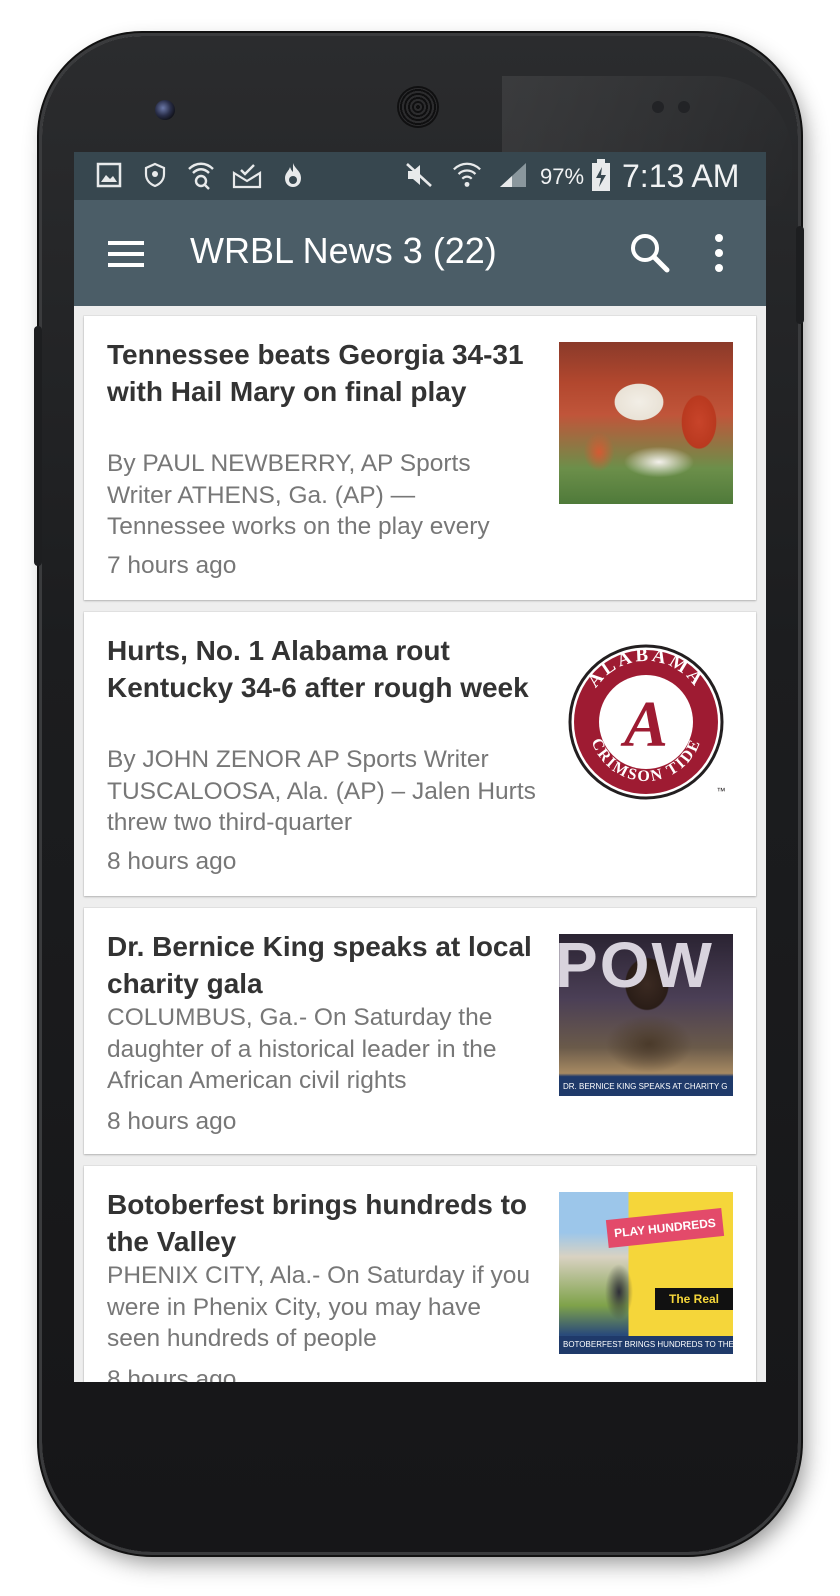  What do you see at coordinates (684, 107) in the screenshot?
I see `light-sensor` at bounding box center [684, 107].